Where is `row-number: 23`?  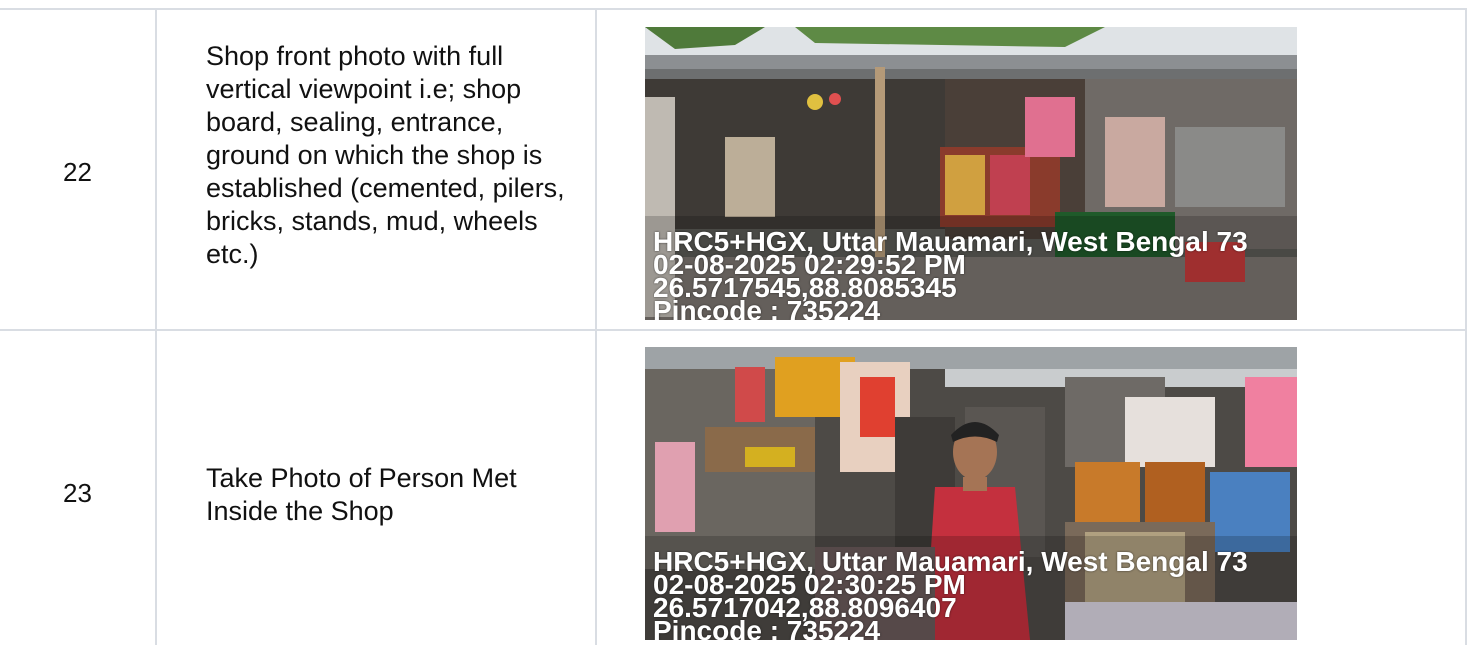 row-number: 23 is located at coordinates (77, 493).